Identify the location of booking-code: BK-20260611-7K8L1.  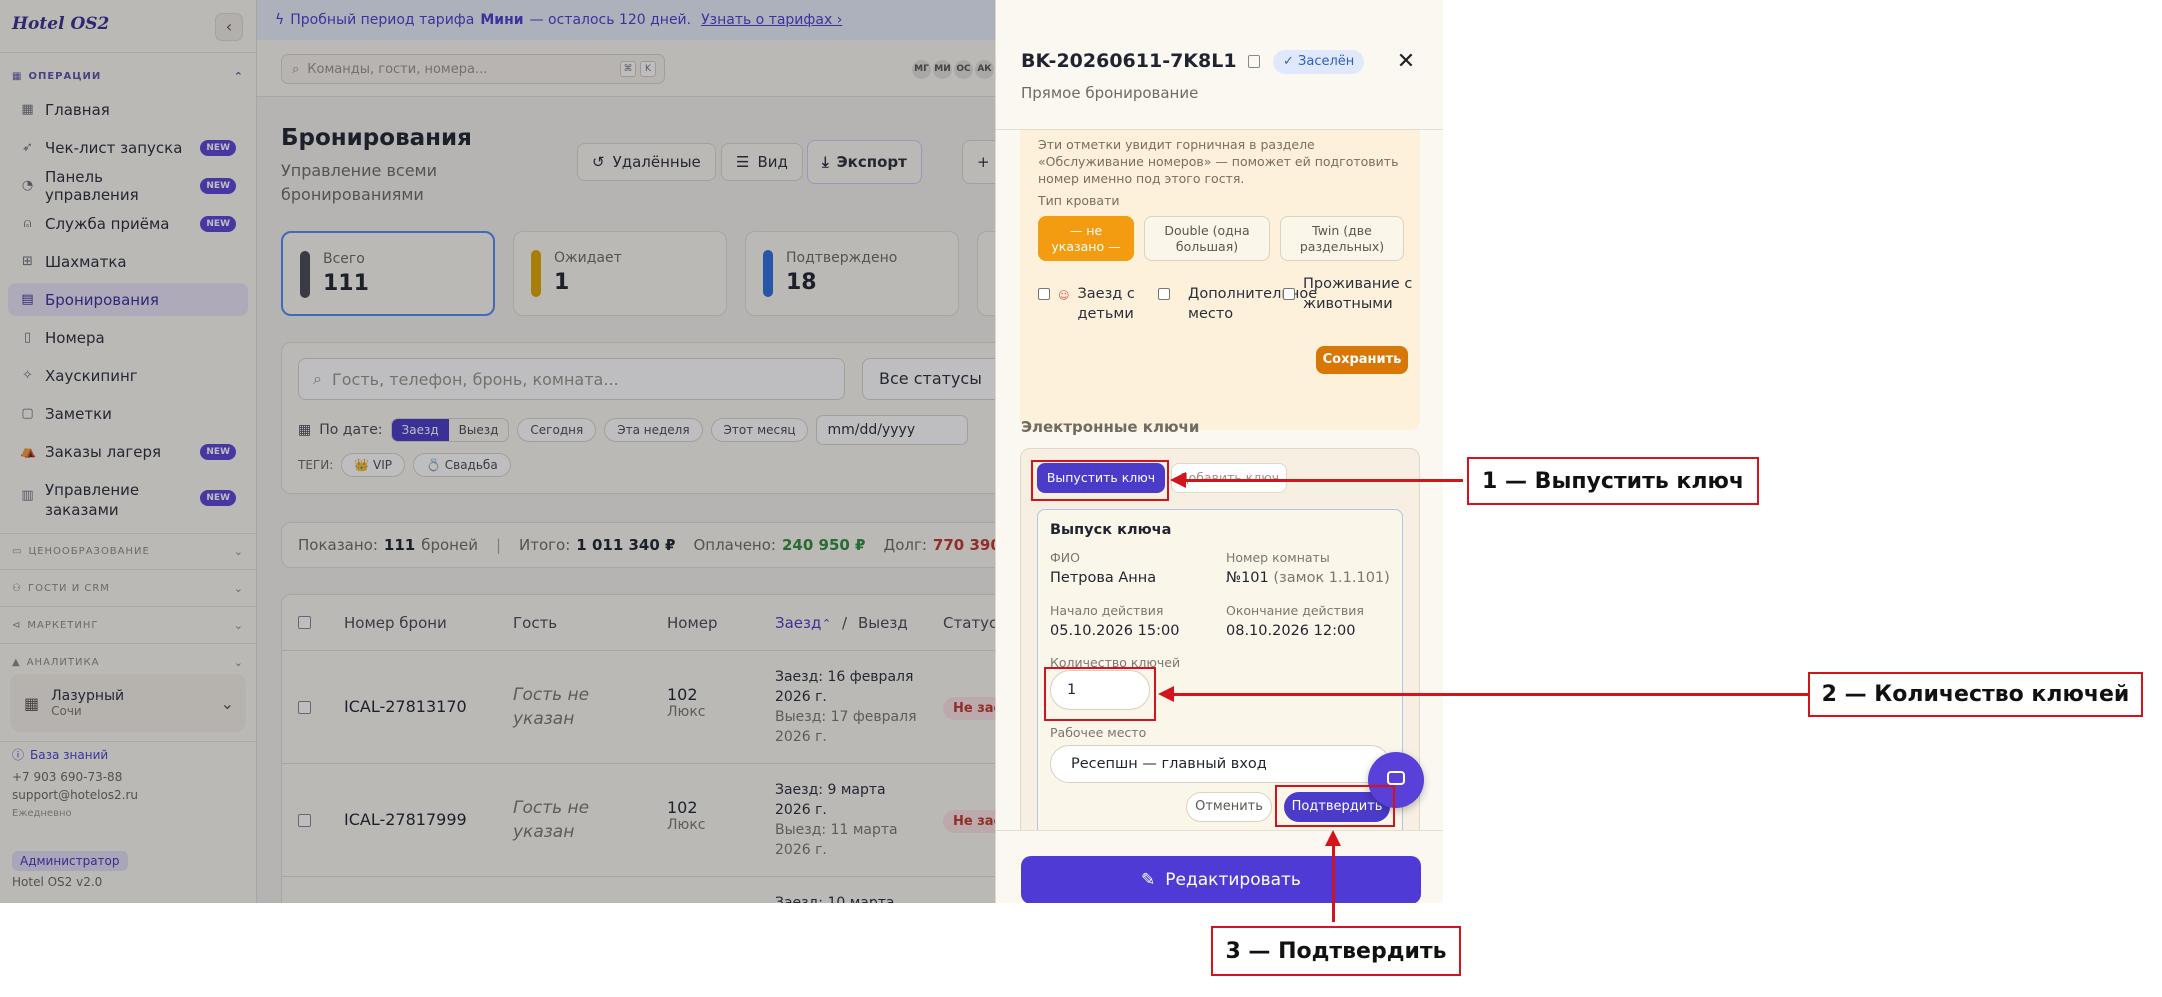
(1129, 61).